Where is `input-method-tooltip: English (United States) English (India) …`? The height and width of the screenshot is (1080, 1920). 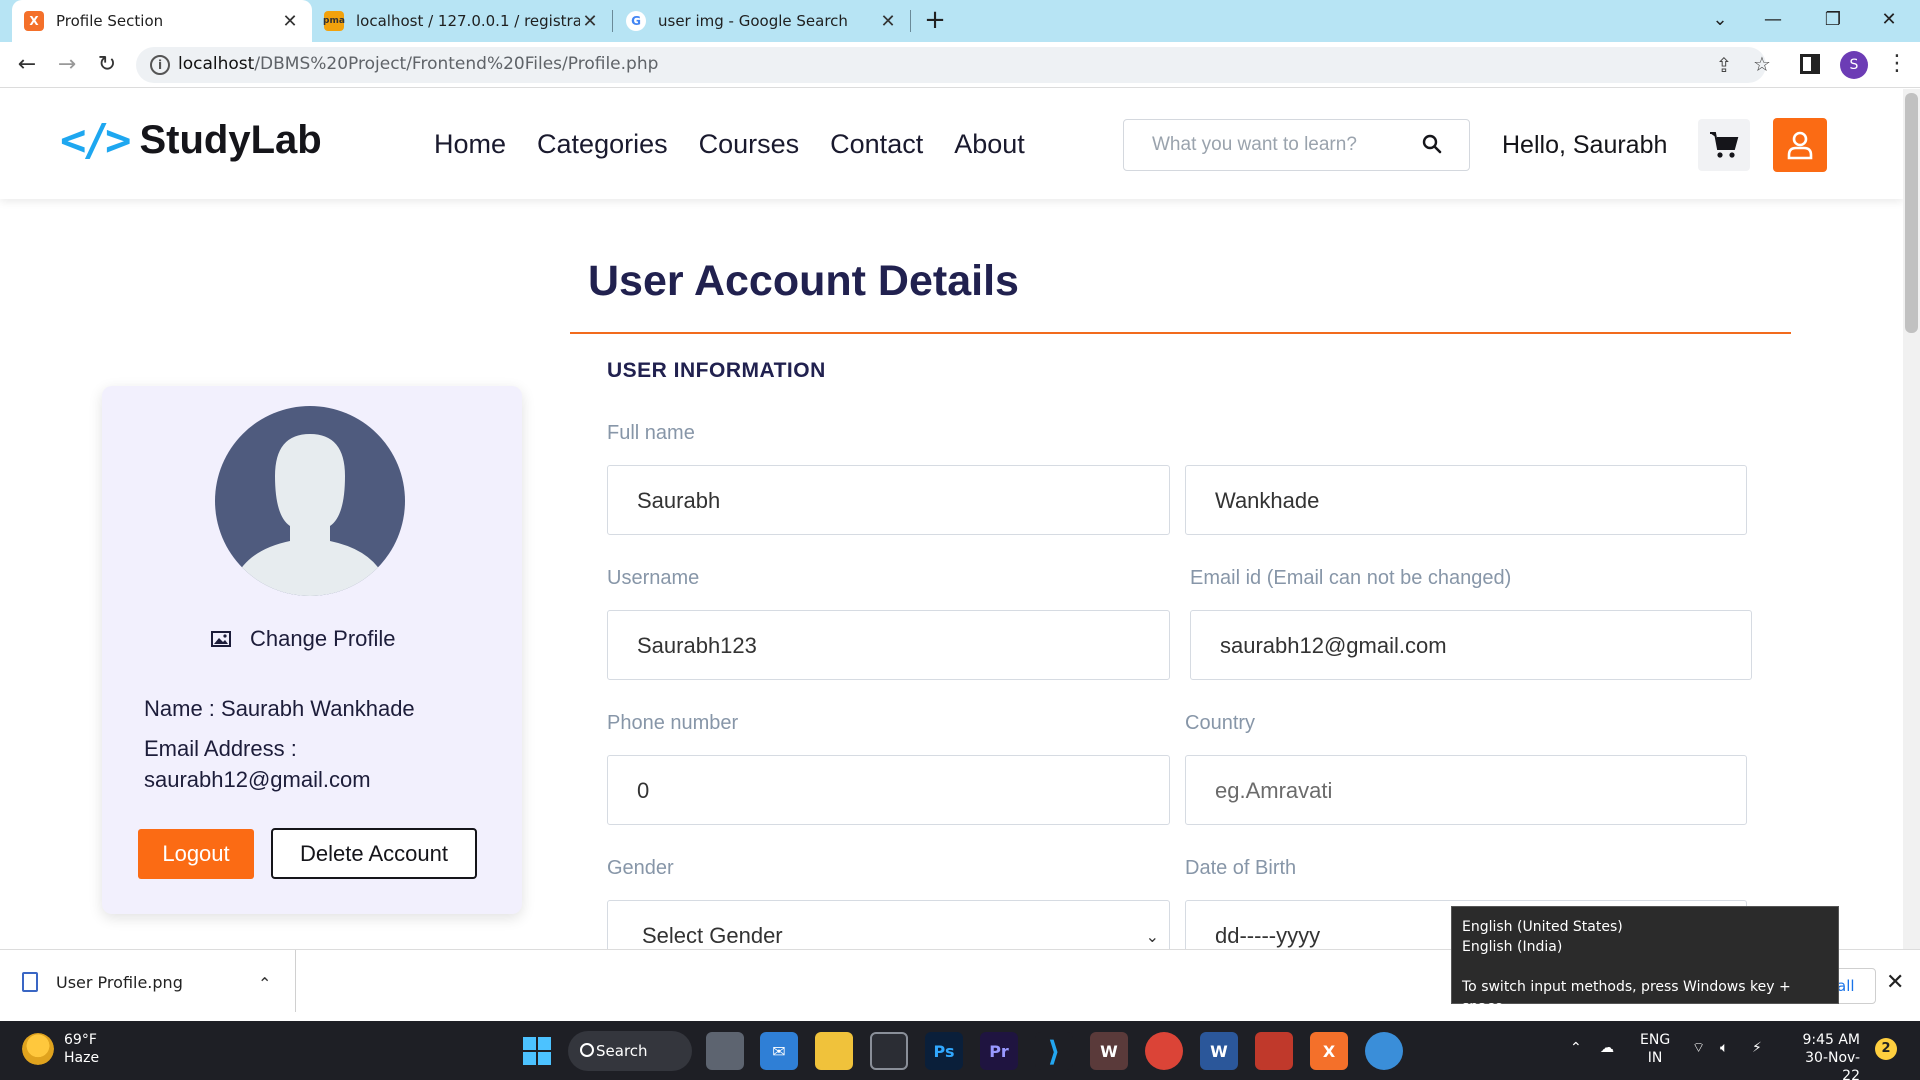 input-method-tooltip: English (United States) English (India) … is located at coordinates (1645, 960).